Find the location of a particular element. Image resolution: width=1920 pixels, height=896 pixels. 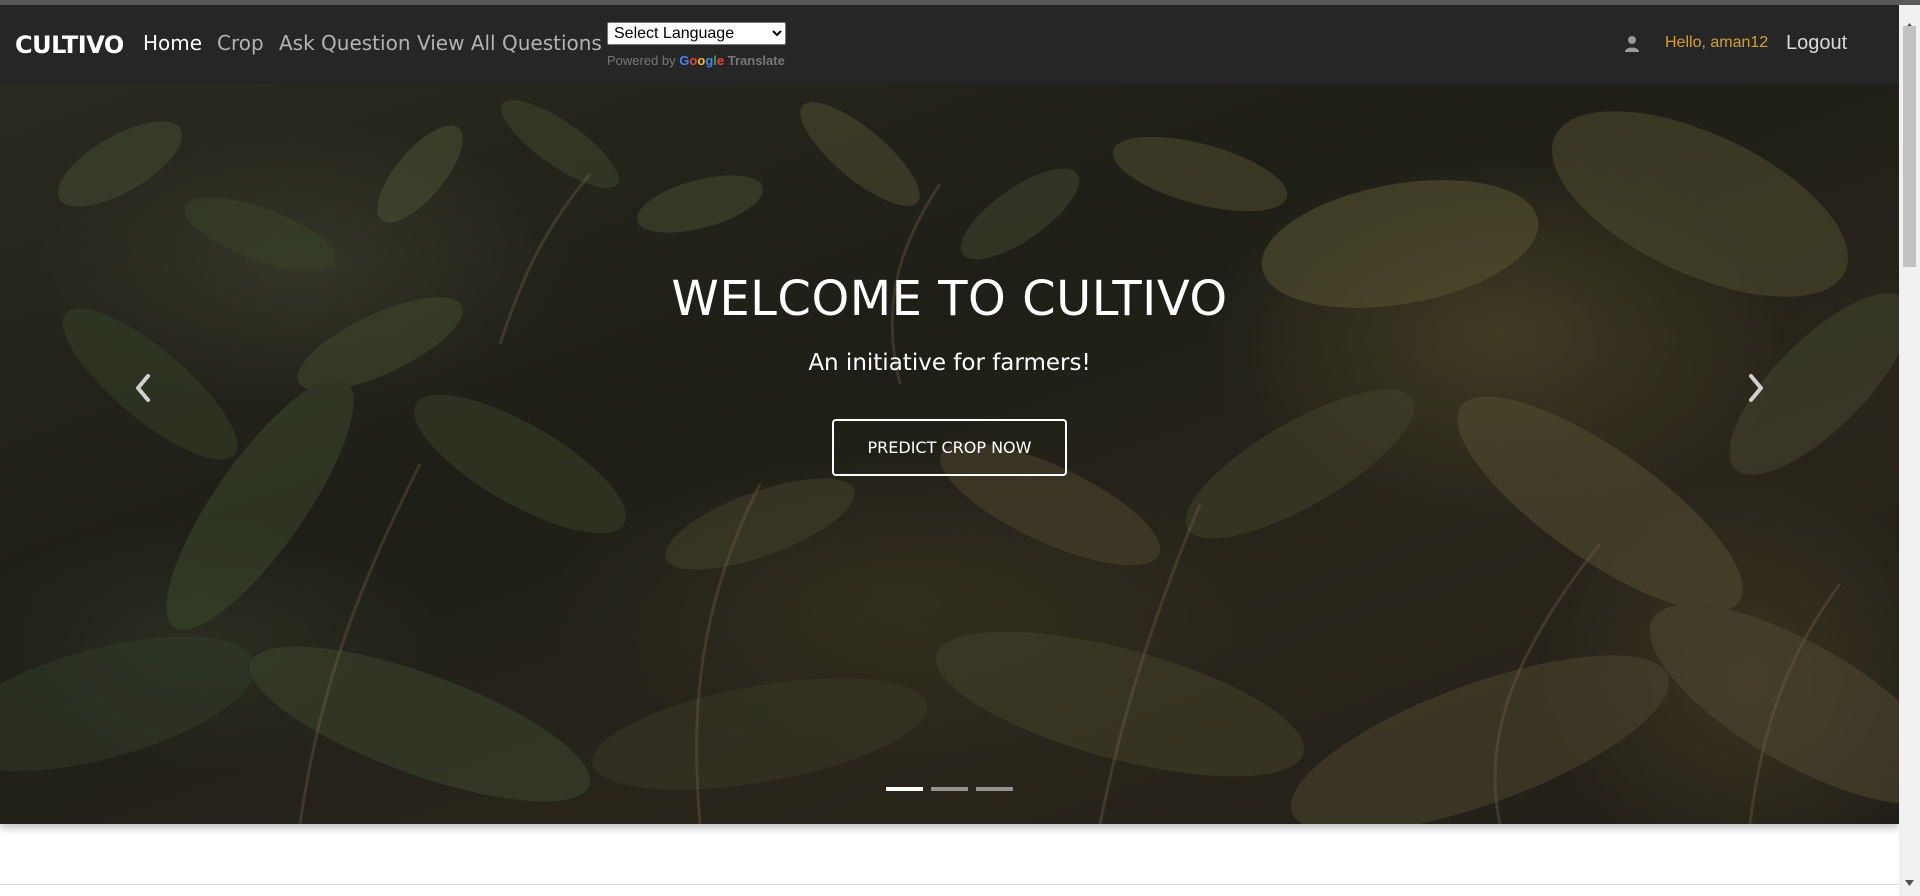

user-greeting: Hello, aman12 is located at coordinates (1717, 42).